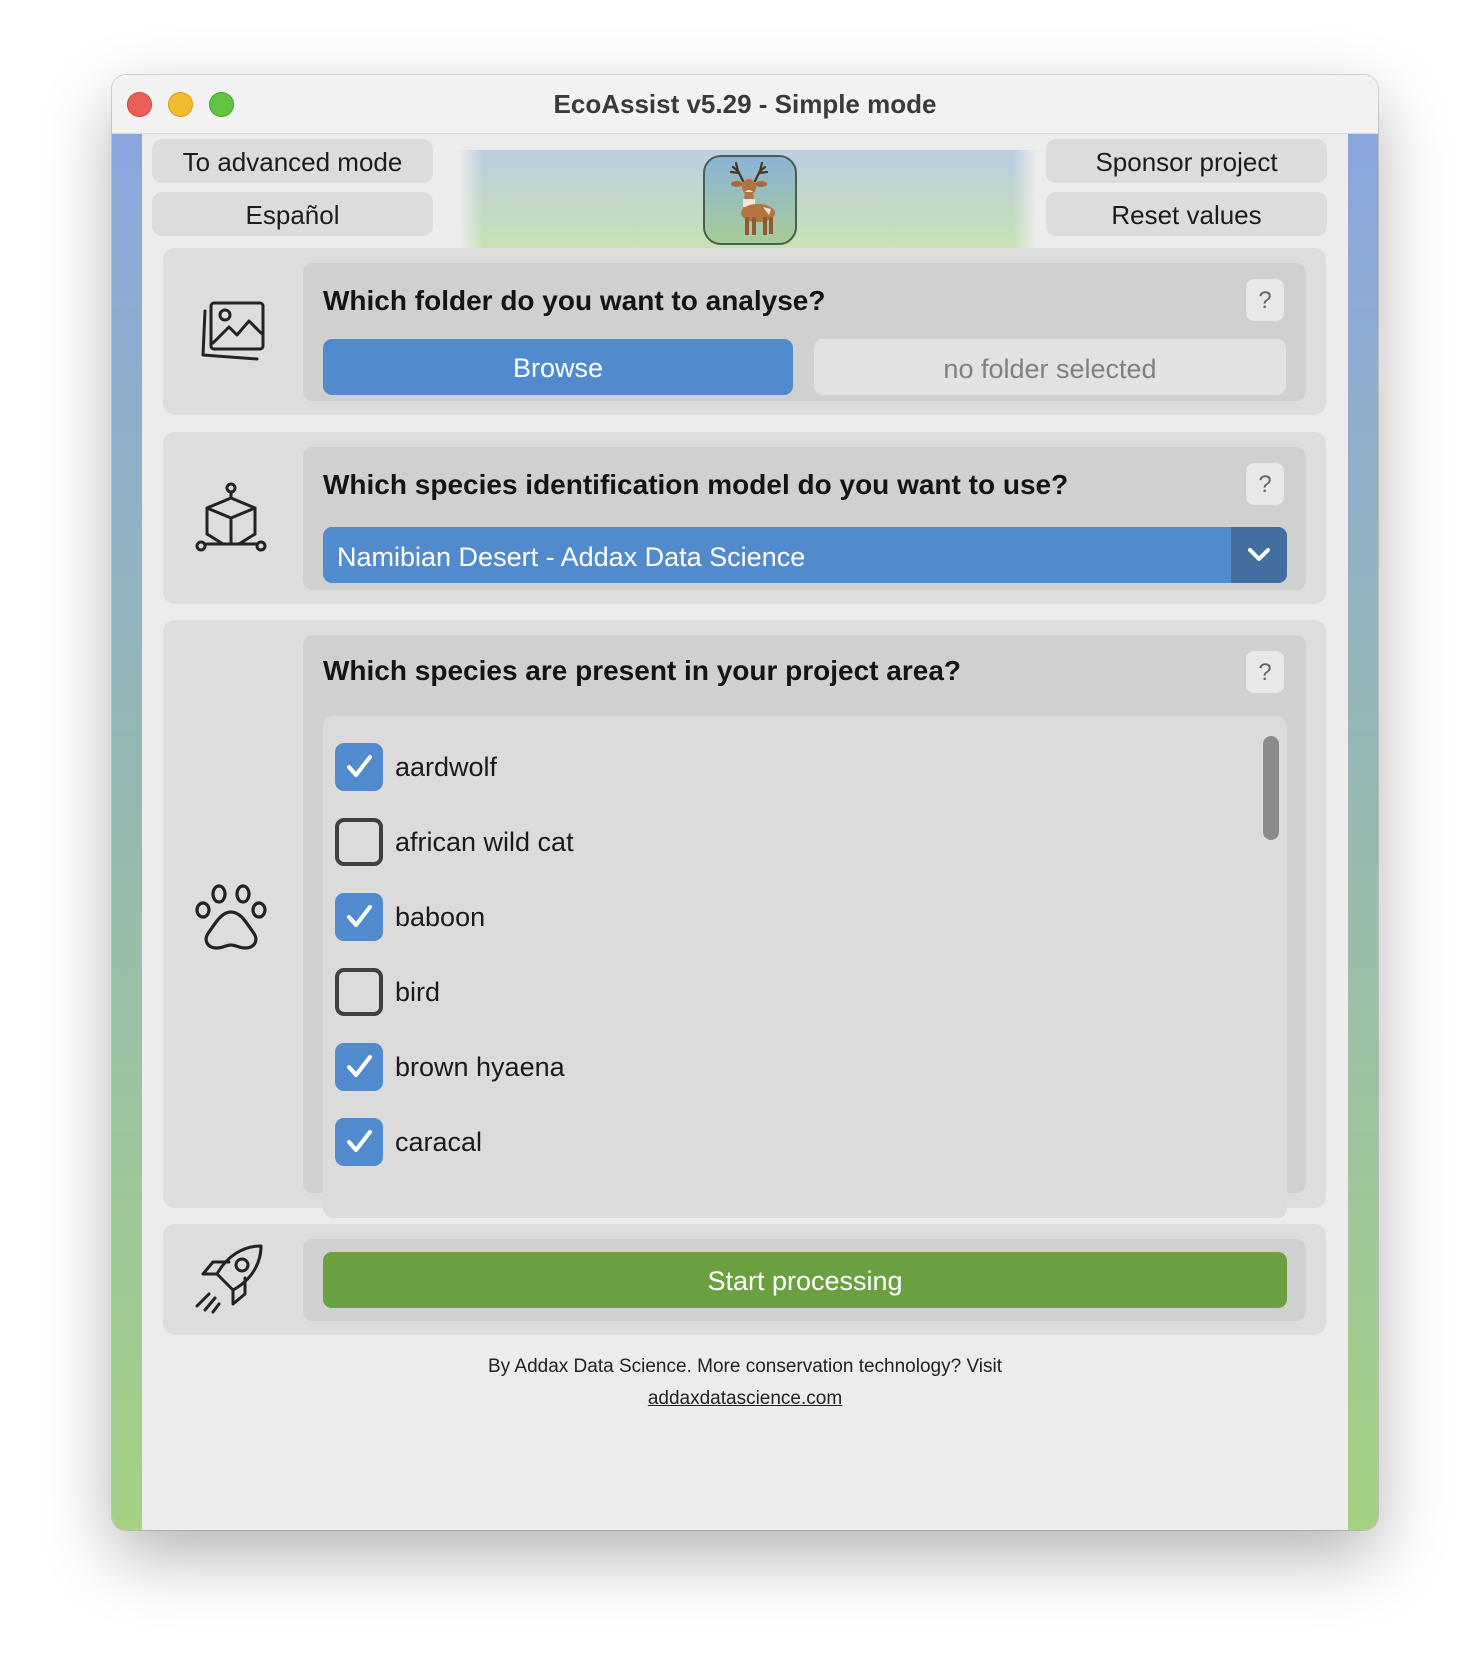  Describe the element at coordinates (233, 331) in the screenshot. I see `images-icon` at that location.